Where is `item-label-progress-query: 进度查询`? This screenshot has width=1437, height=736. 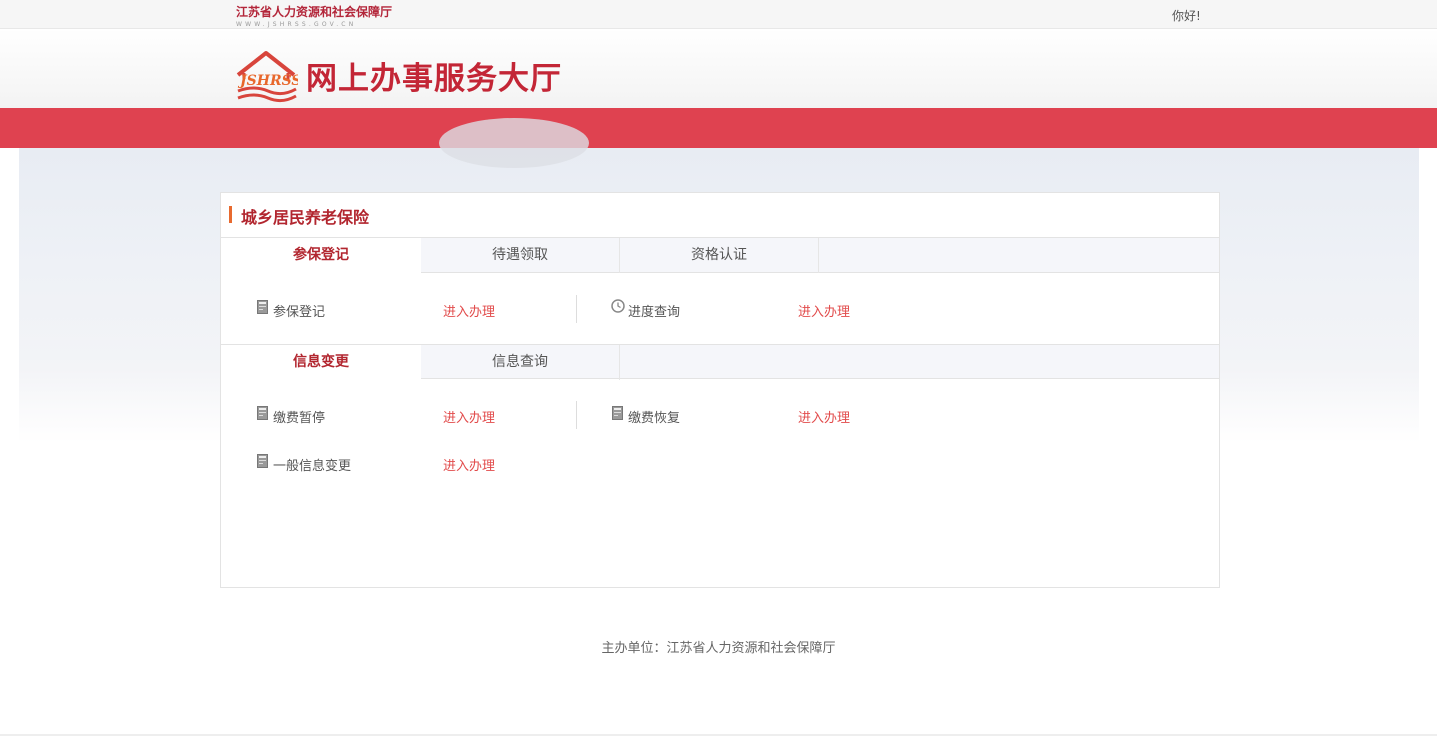
item-label-progress-query: 进度查询 is located at coordinates (654, 312).